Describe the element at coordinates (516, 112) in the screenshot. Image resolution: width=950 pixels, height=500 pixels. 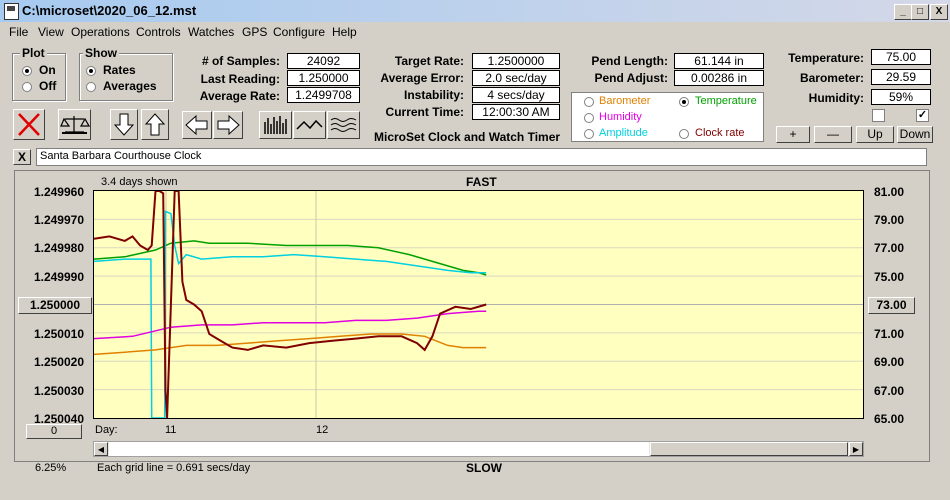
I see `current-time-field: 12:00:30 AM` at that location.